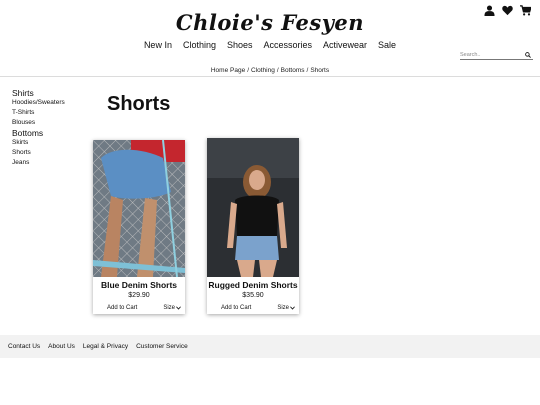 Image resolution: width=540 pixels, height=405 pixels. Describe the element at coordinates (253, 295) in the screenshot. I see `product-price: $35.90` at that location.